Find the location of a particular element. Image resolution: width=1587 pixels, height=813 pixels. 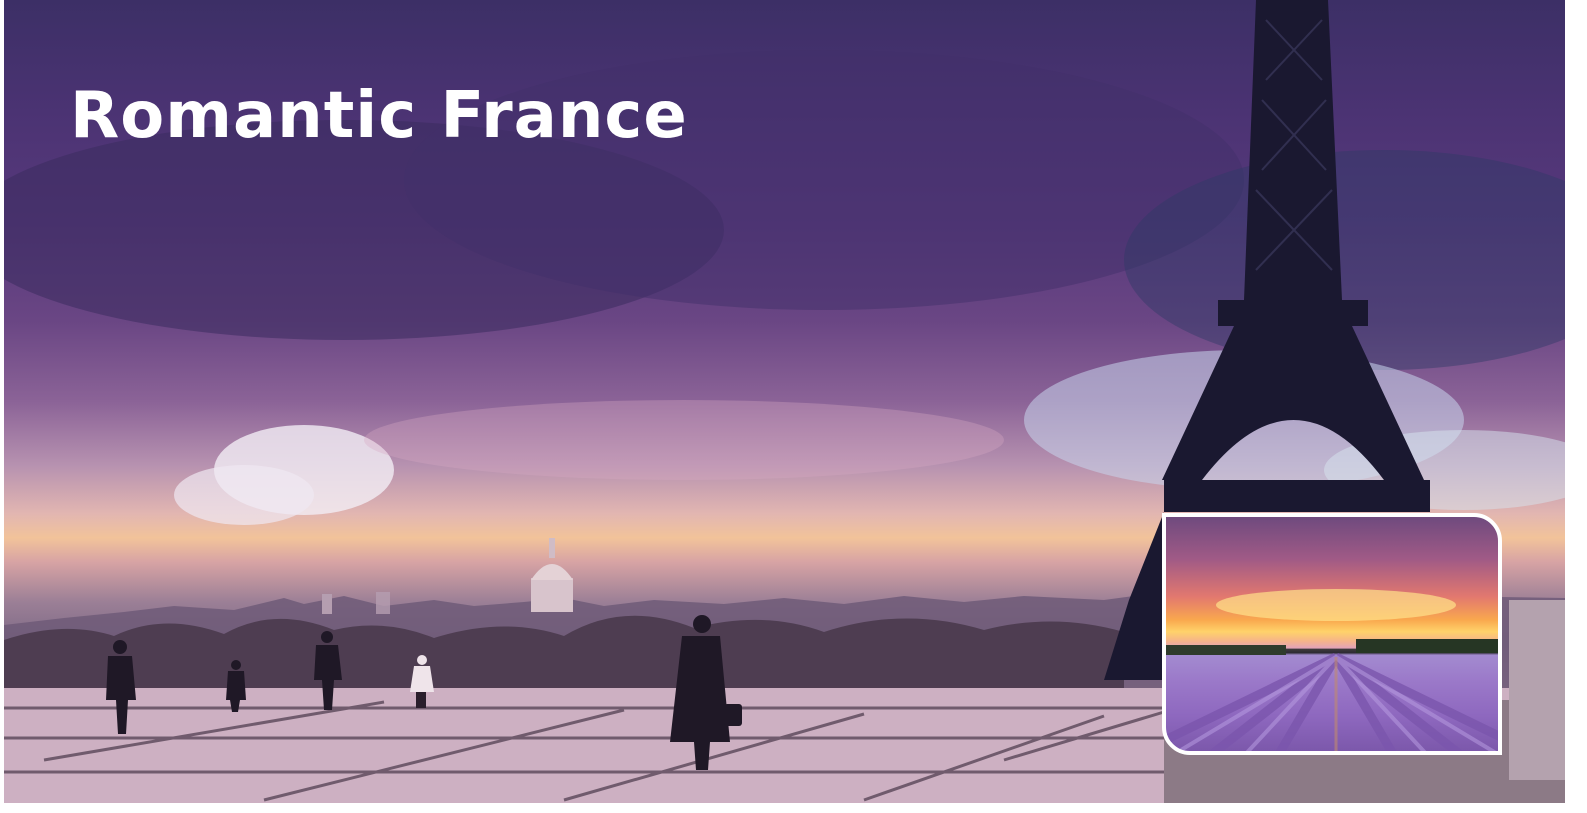

lavender-rows is located at coordinates (1332, 670).